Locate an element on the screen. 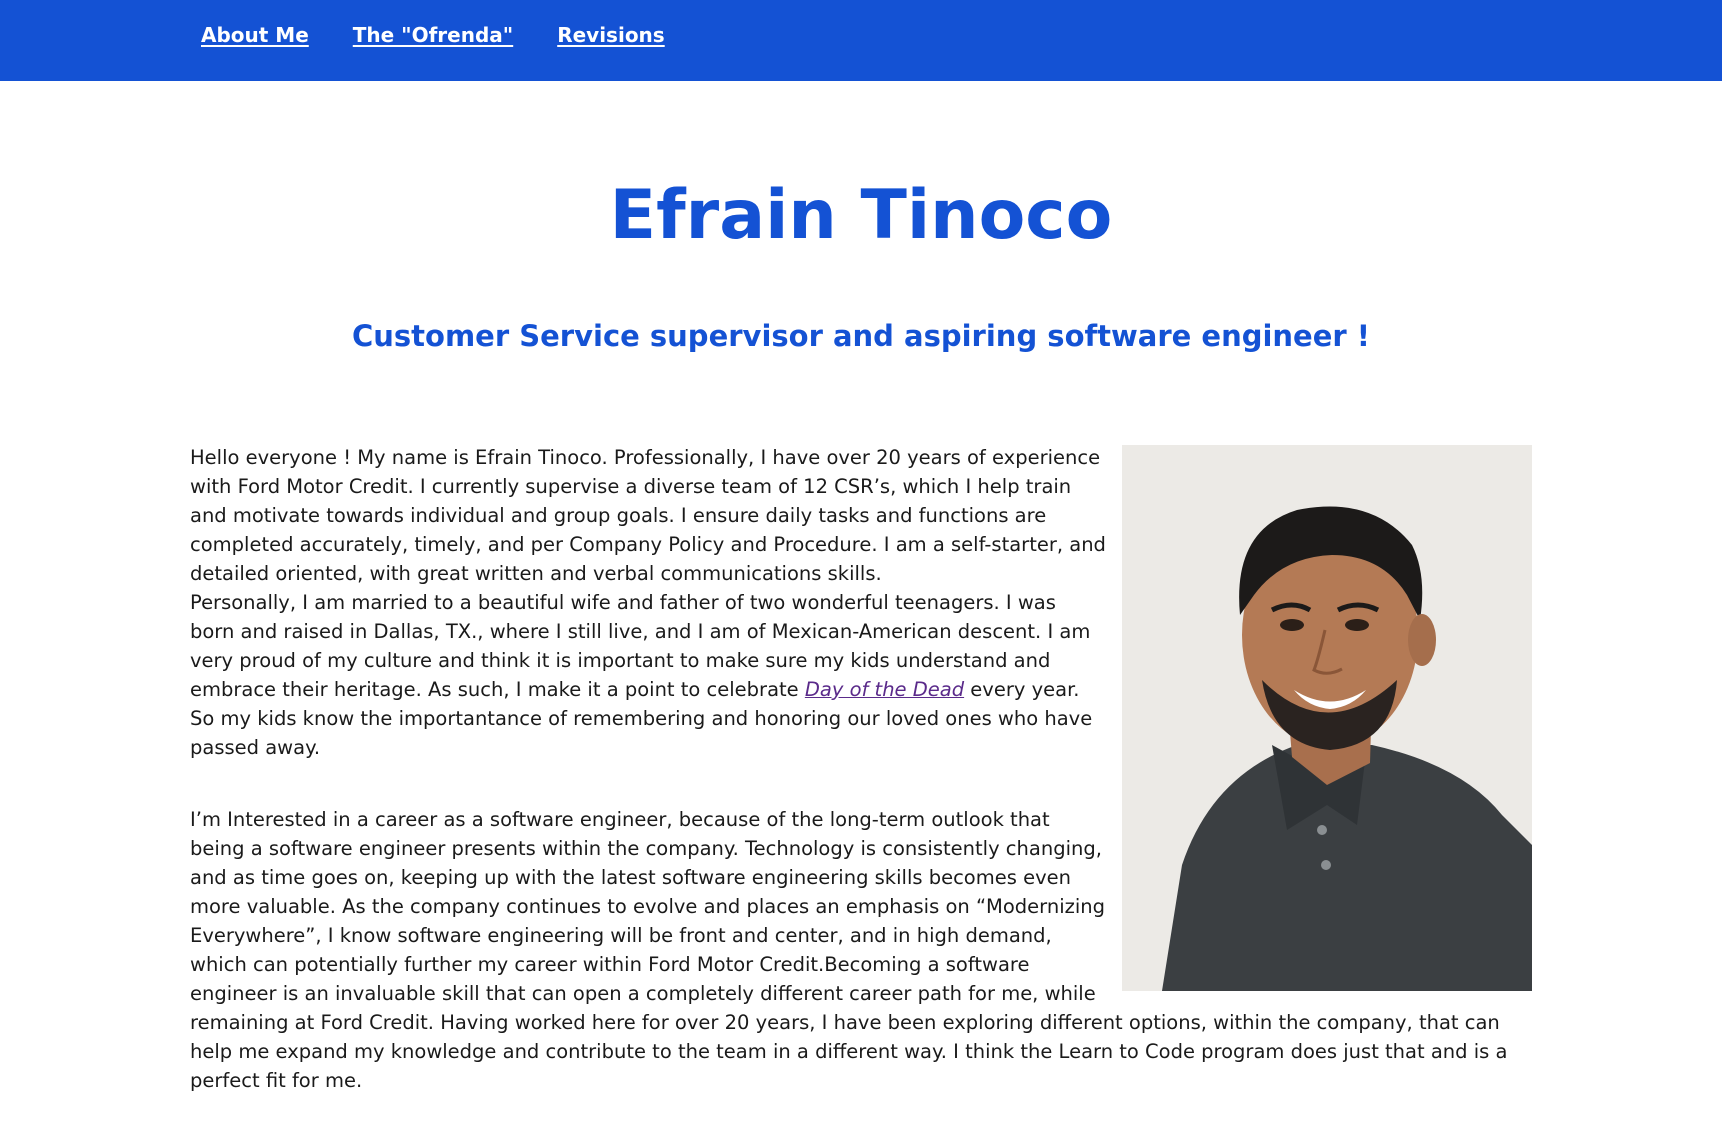 The height and width of the screenshot is (1130, 1722). nav-link-revisions: Revisions is located at coordinates (611, 35).